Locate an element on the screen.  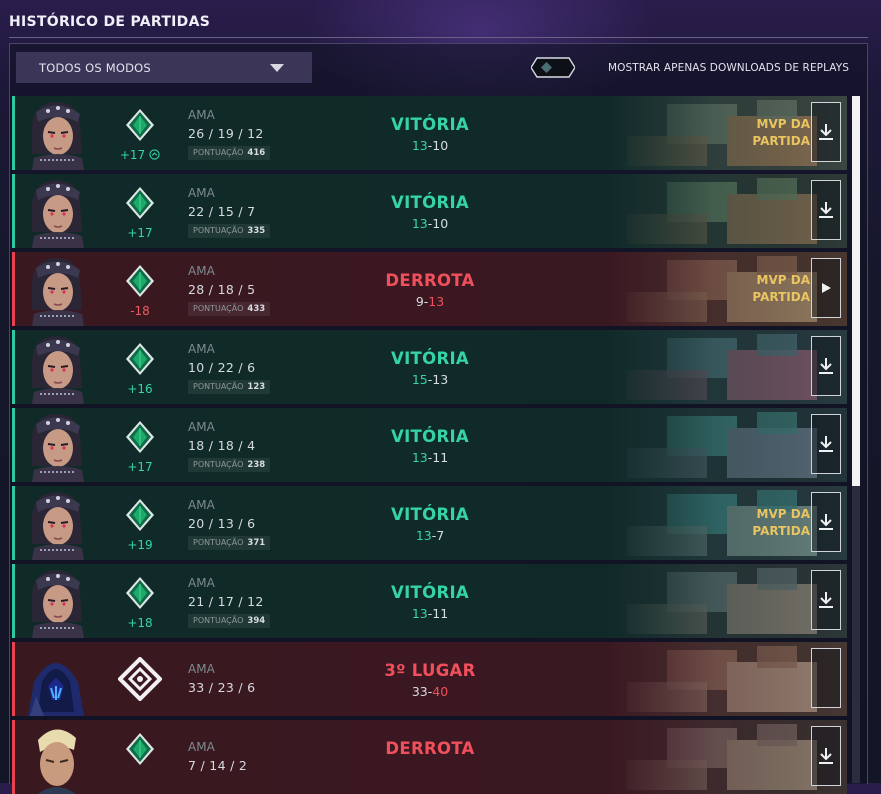
match-score: 9-13 is located at coordinates (430, 301).